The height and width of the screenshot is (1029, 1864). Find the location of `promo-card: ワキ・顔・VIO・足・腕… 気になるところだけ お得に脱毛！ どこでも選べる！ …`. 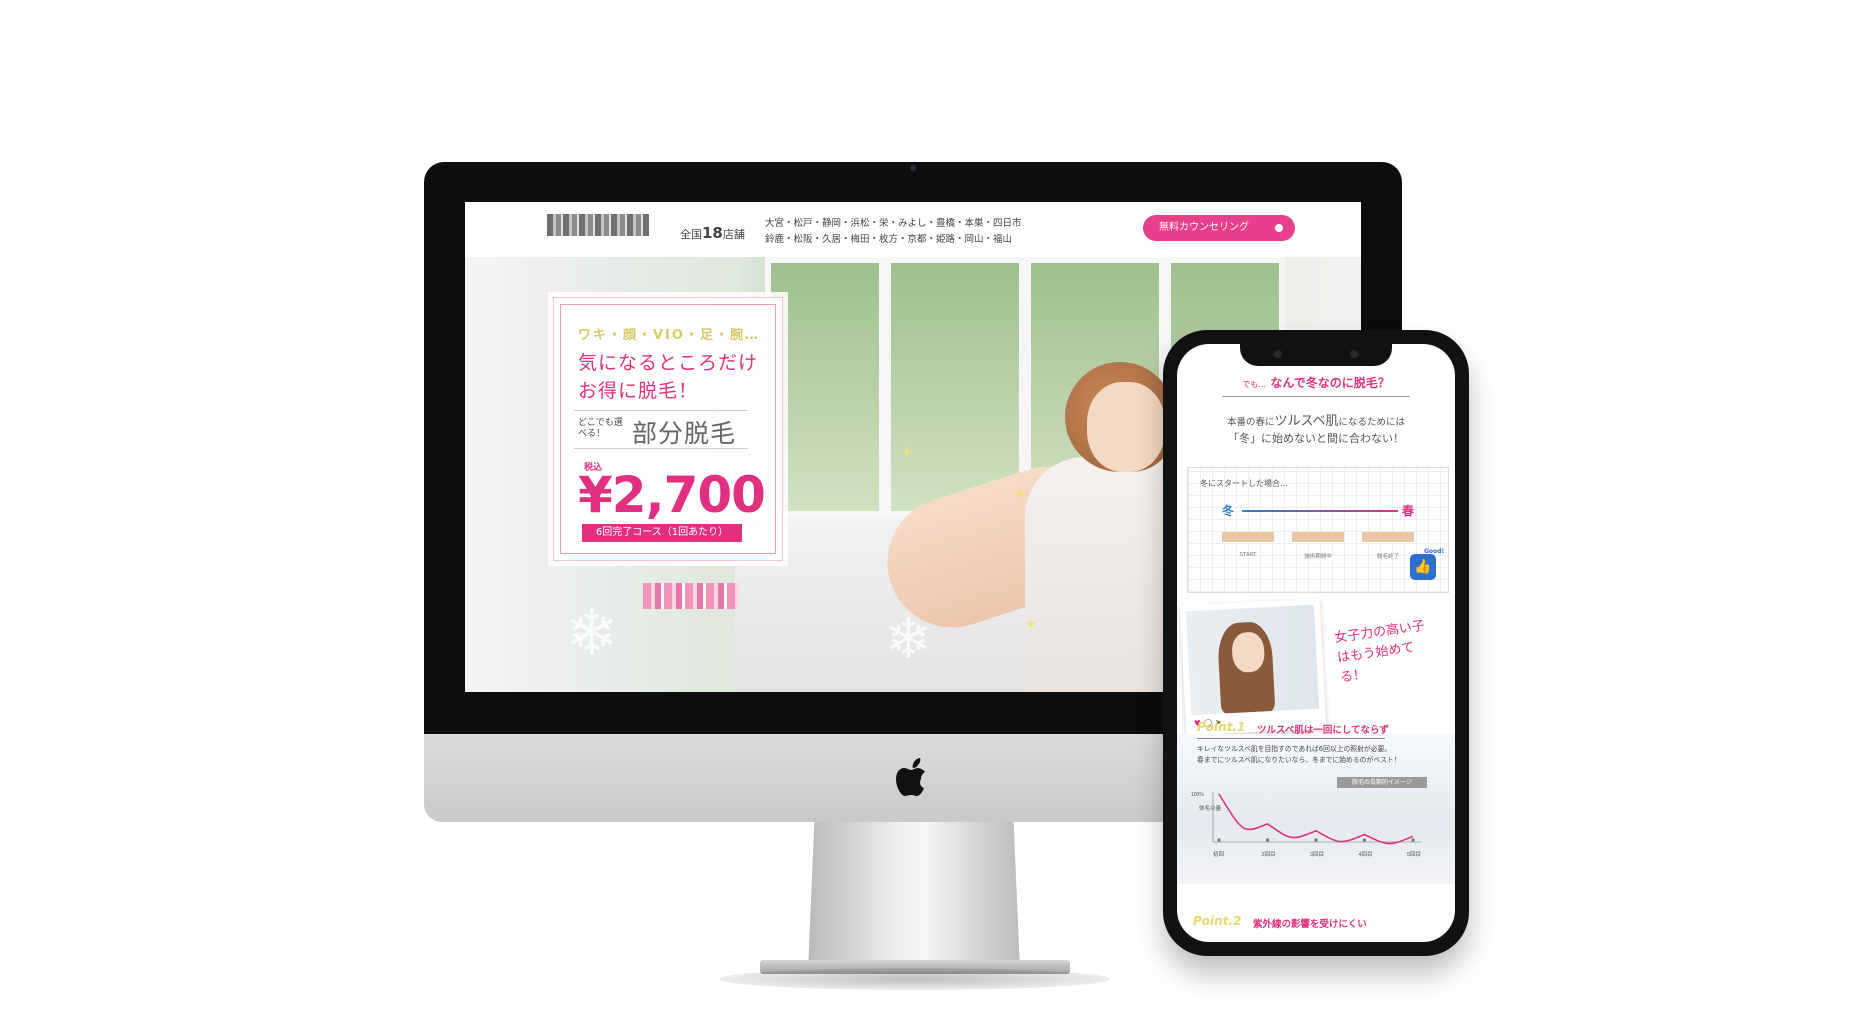

promo-card: ワキ・顔・VIO・足・腕… 気になるところだけ お得に脱毛！ どこでも選べる！ … is located at coordinates (668, 429).